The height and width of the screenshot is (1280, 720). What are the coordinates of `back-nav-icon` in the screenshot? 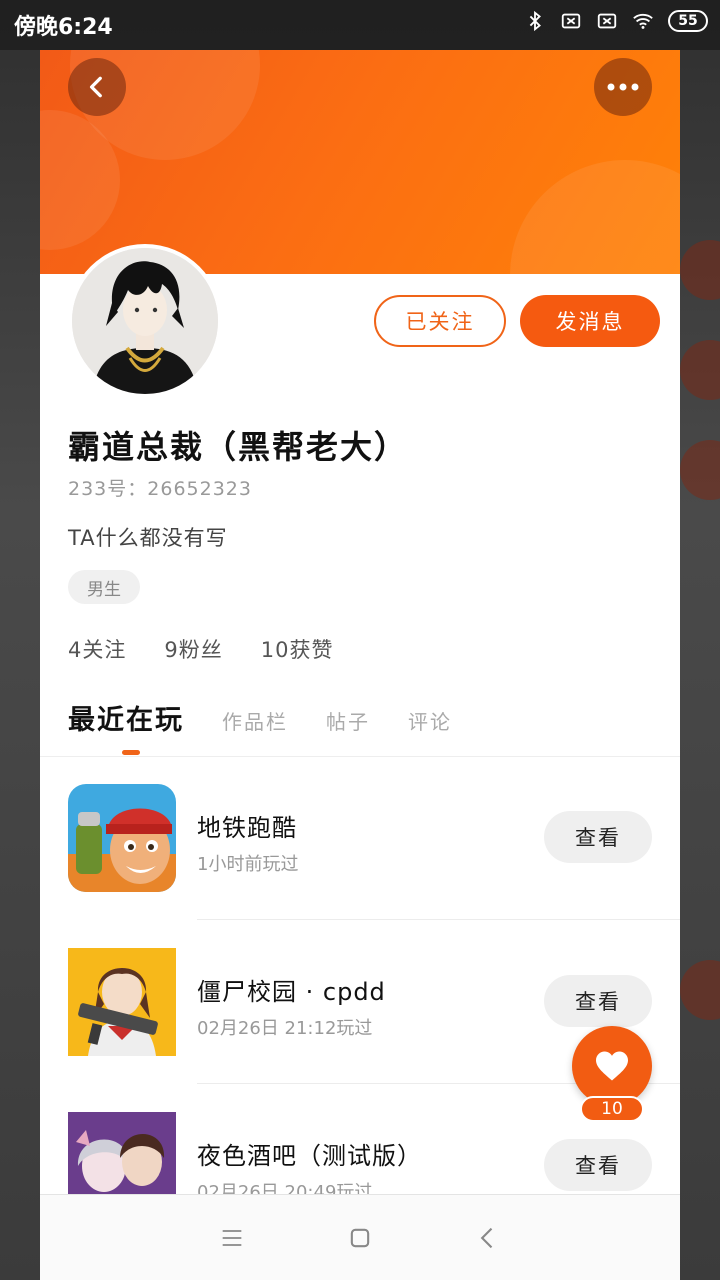 It's located at (488, 1238).